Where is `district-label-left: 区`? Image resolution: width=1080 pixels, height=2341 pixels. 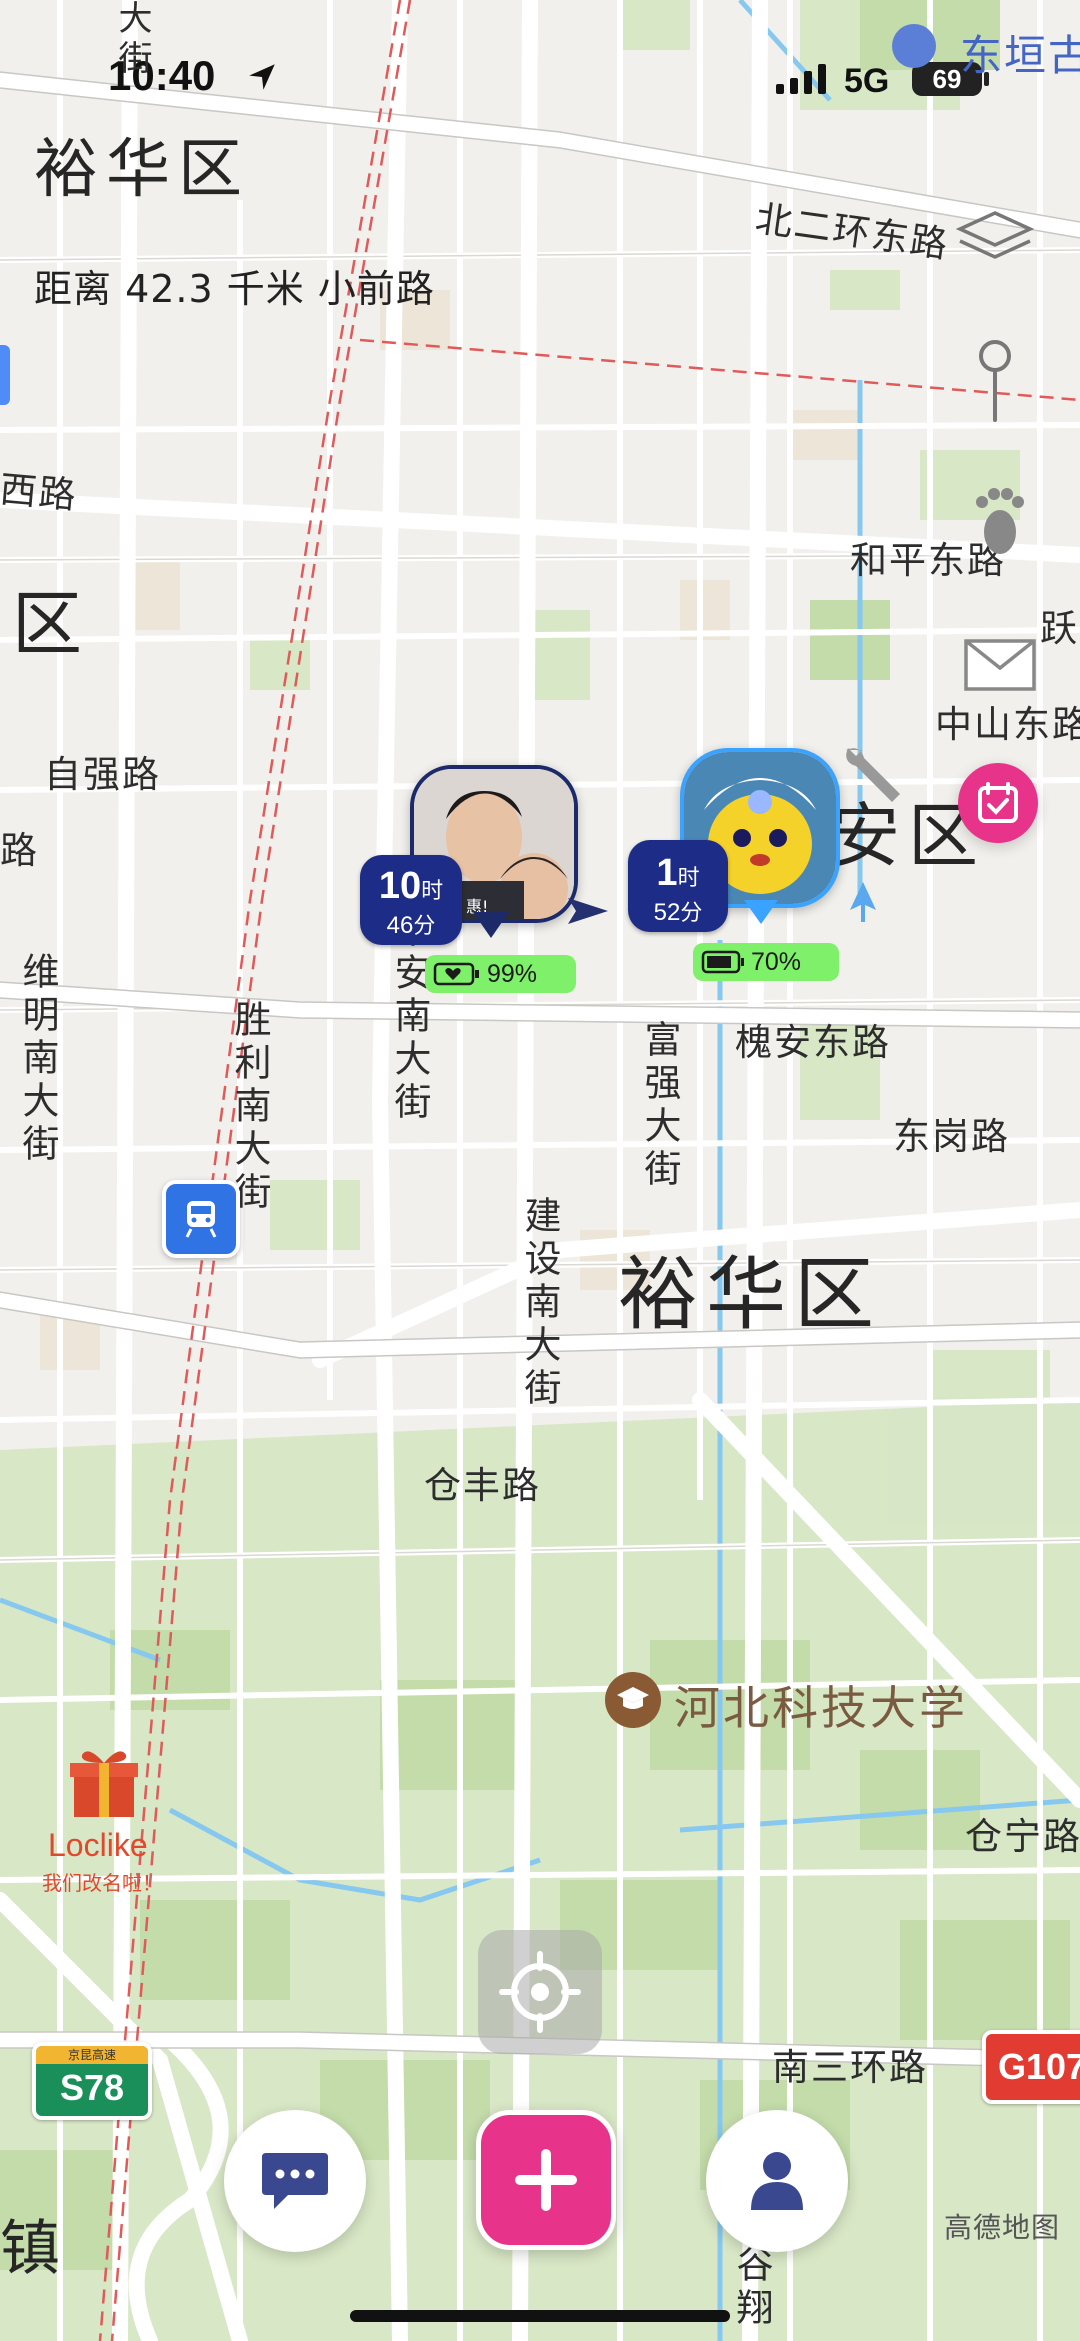 district-label-left: 区 is located at coordinates (51, 624).